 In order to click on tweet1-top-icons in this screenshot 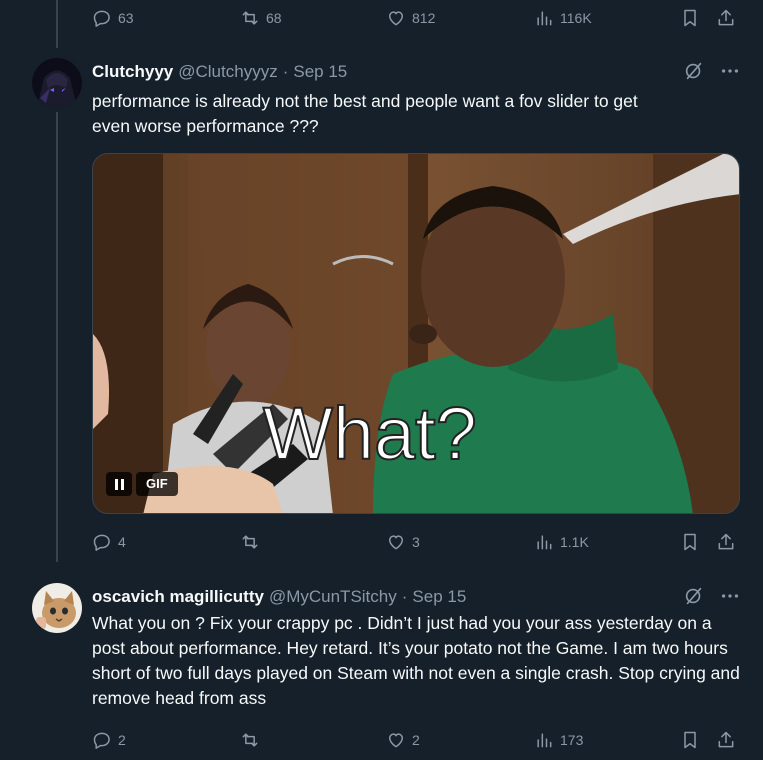, I will do `click(712, 71)`.